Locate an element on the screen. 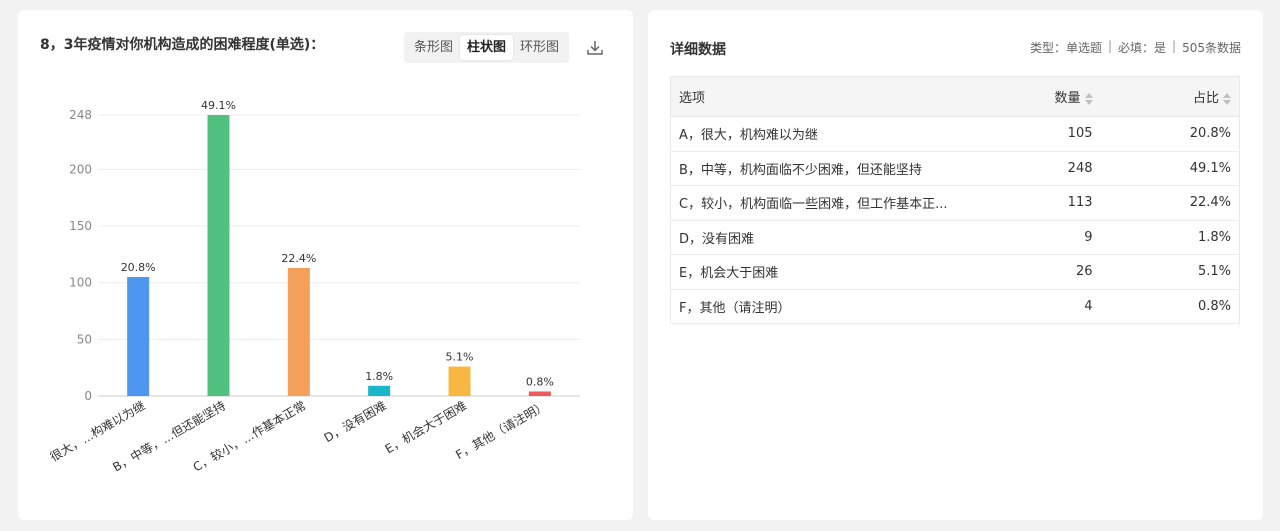 This screenshot has height=531, width=1280. row-ratio: 20.8% is located at coordinates (1170, 134).